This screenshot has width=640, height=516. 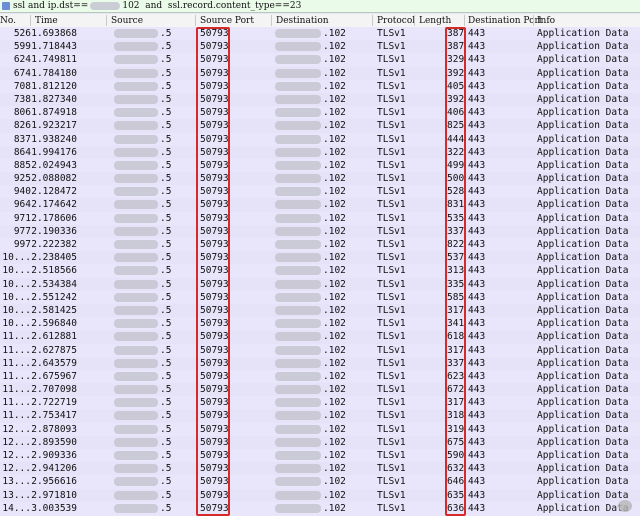 I want to click on packet-time: 2.088082, so click(x=54, y=179).